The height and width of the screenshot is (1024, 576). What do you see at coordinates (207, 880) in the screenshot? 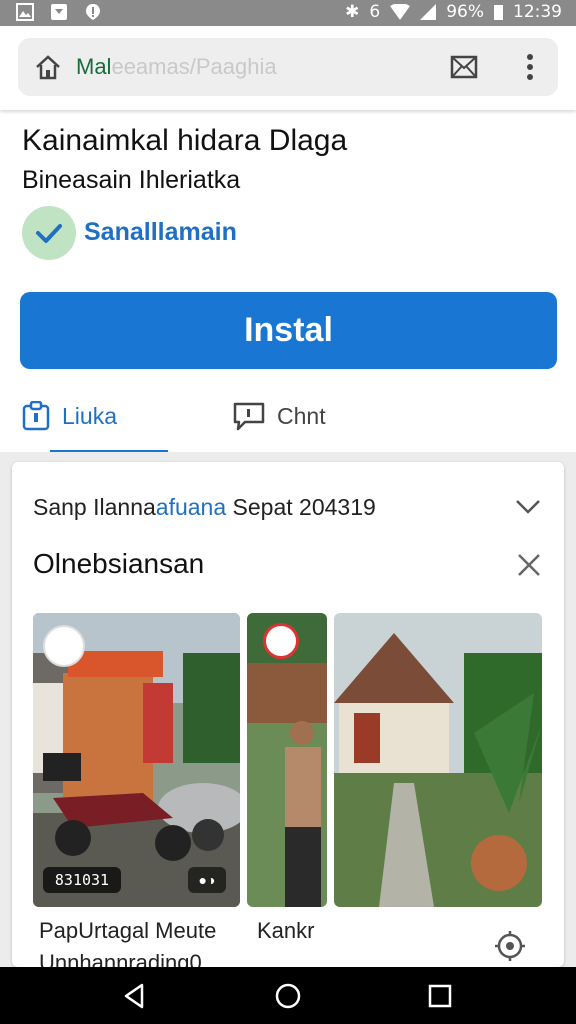
I see `camera-icon: ●◑` at bounding box center [207, 880].